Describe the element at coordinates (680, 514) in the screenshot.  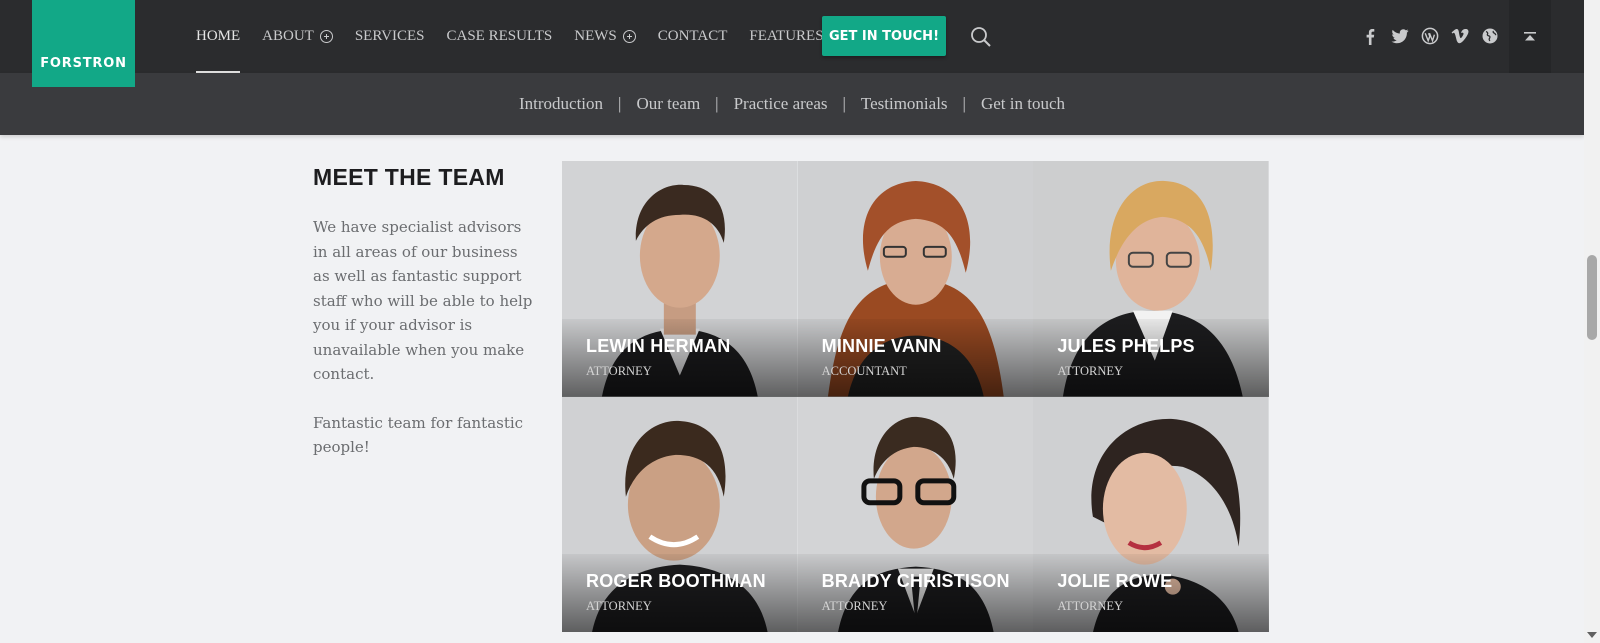
I see `team-card-roger-boothman: ROGER BOOTHMAN ATTORNEY` at that location.